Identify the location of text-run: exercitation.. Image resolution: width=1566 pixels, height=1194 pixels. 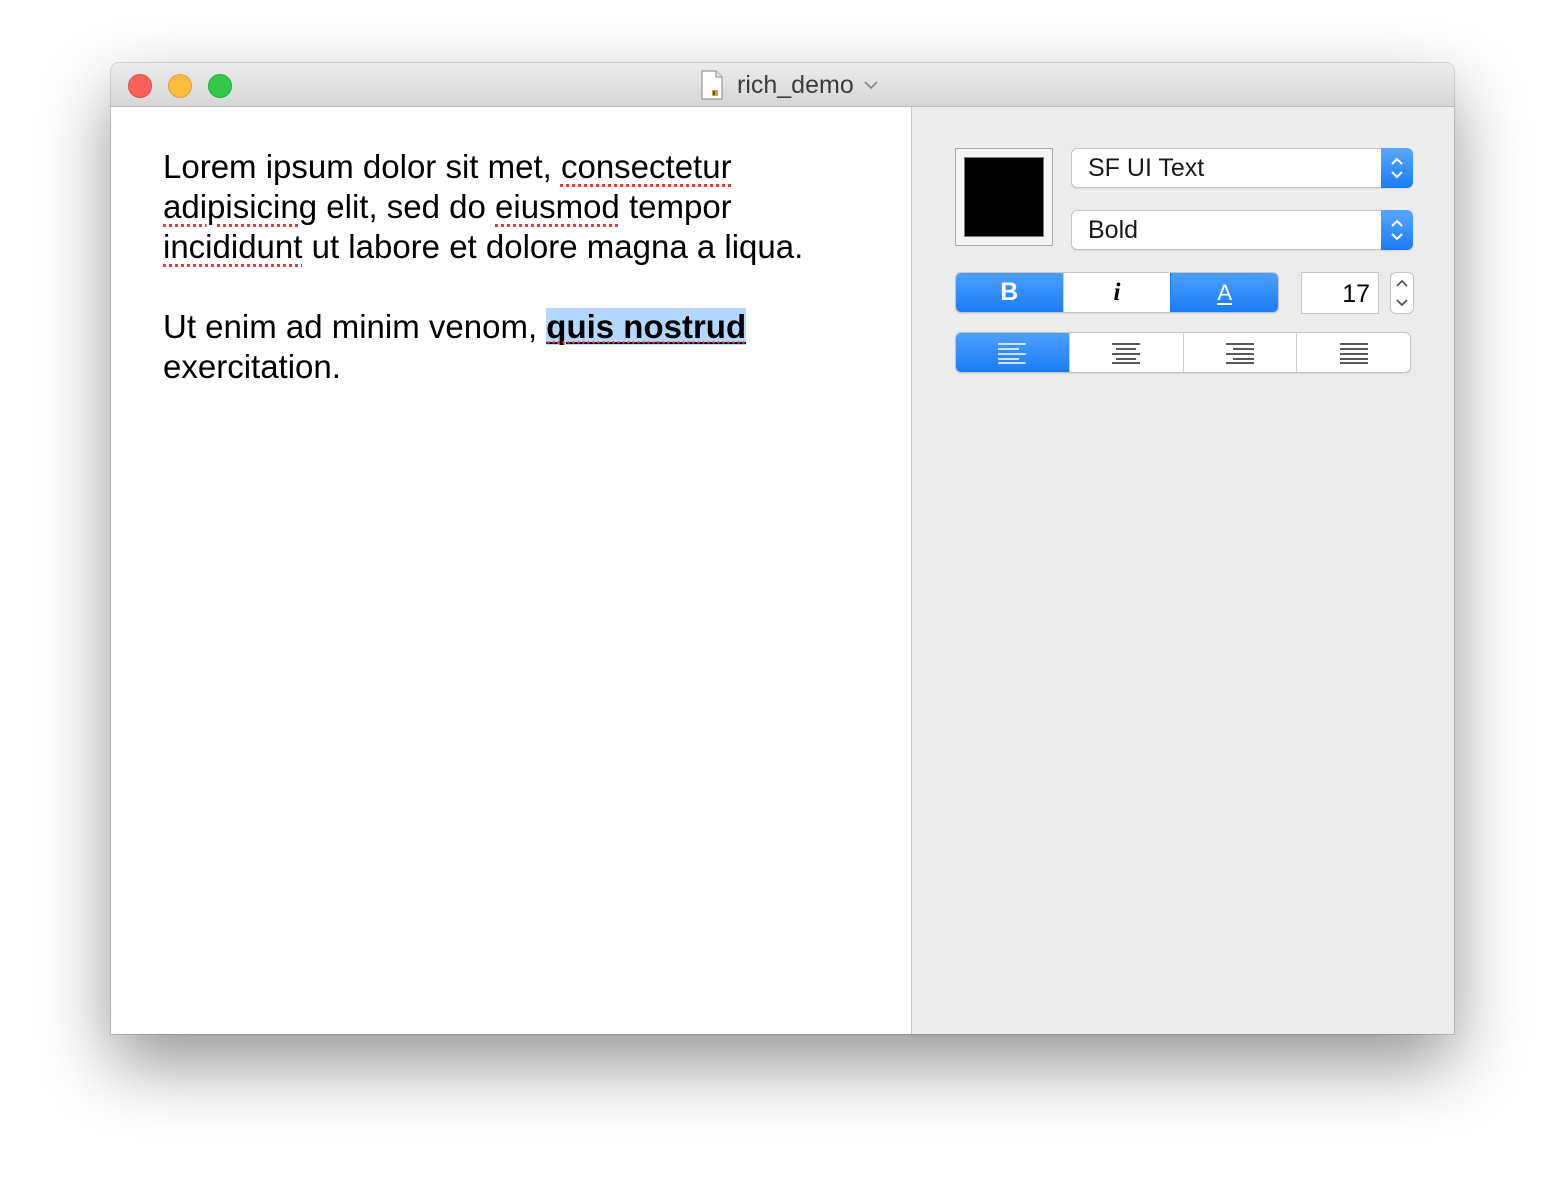
(252, 366).